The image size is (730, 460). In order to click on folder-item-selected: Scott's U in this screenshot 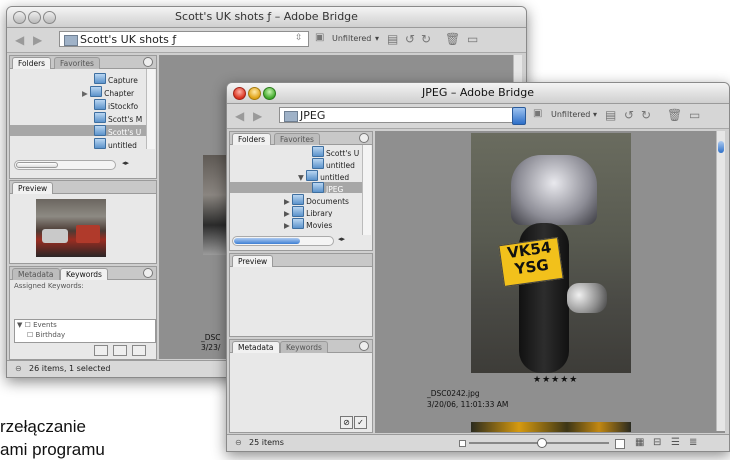, I will do `click(78, 130)`.